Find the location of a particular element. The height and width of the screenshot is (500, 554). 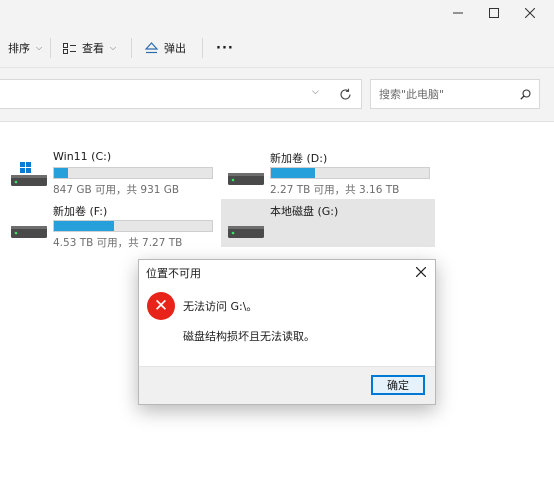

drive-space-info: 4.53 TB 可用，共 7.27 TB is located at coordinates (118, 243).